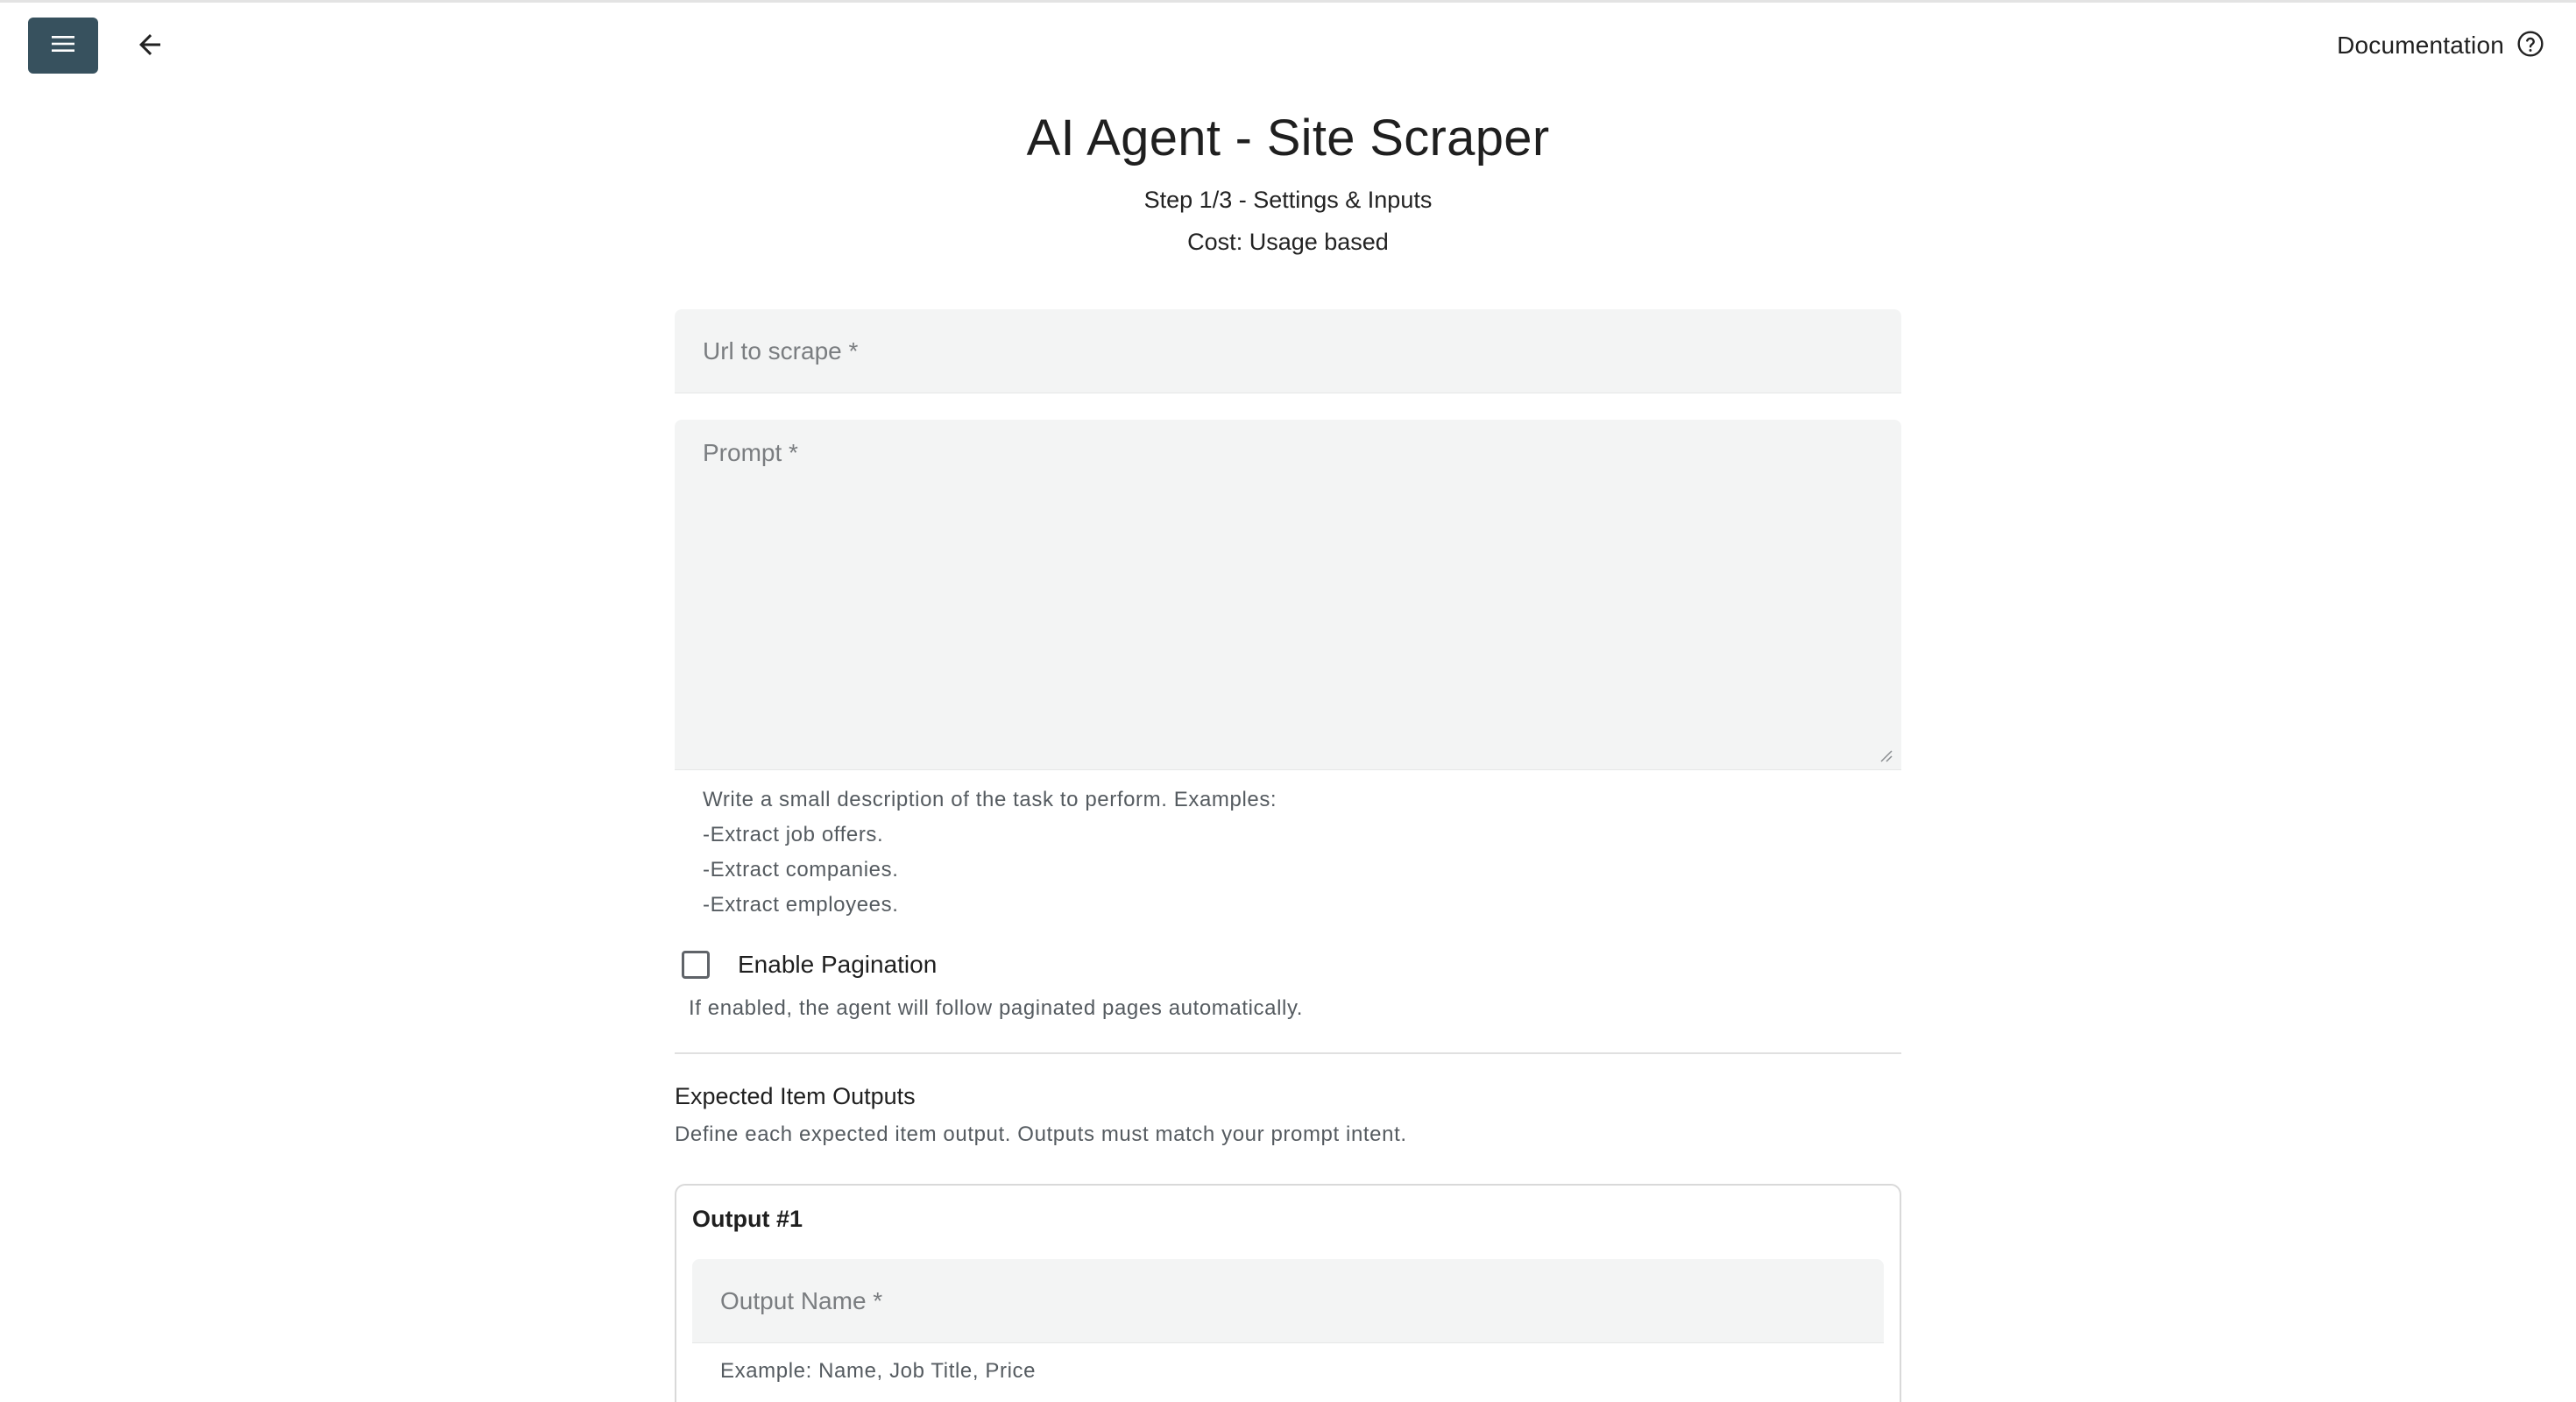 The image size is (2576, 1402). Describe the element at coordinates (2420, 45) in the screenshot. I see `documentation-label: Documentation` at that location.